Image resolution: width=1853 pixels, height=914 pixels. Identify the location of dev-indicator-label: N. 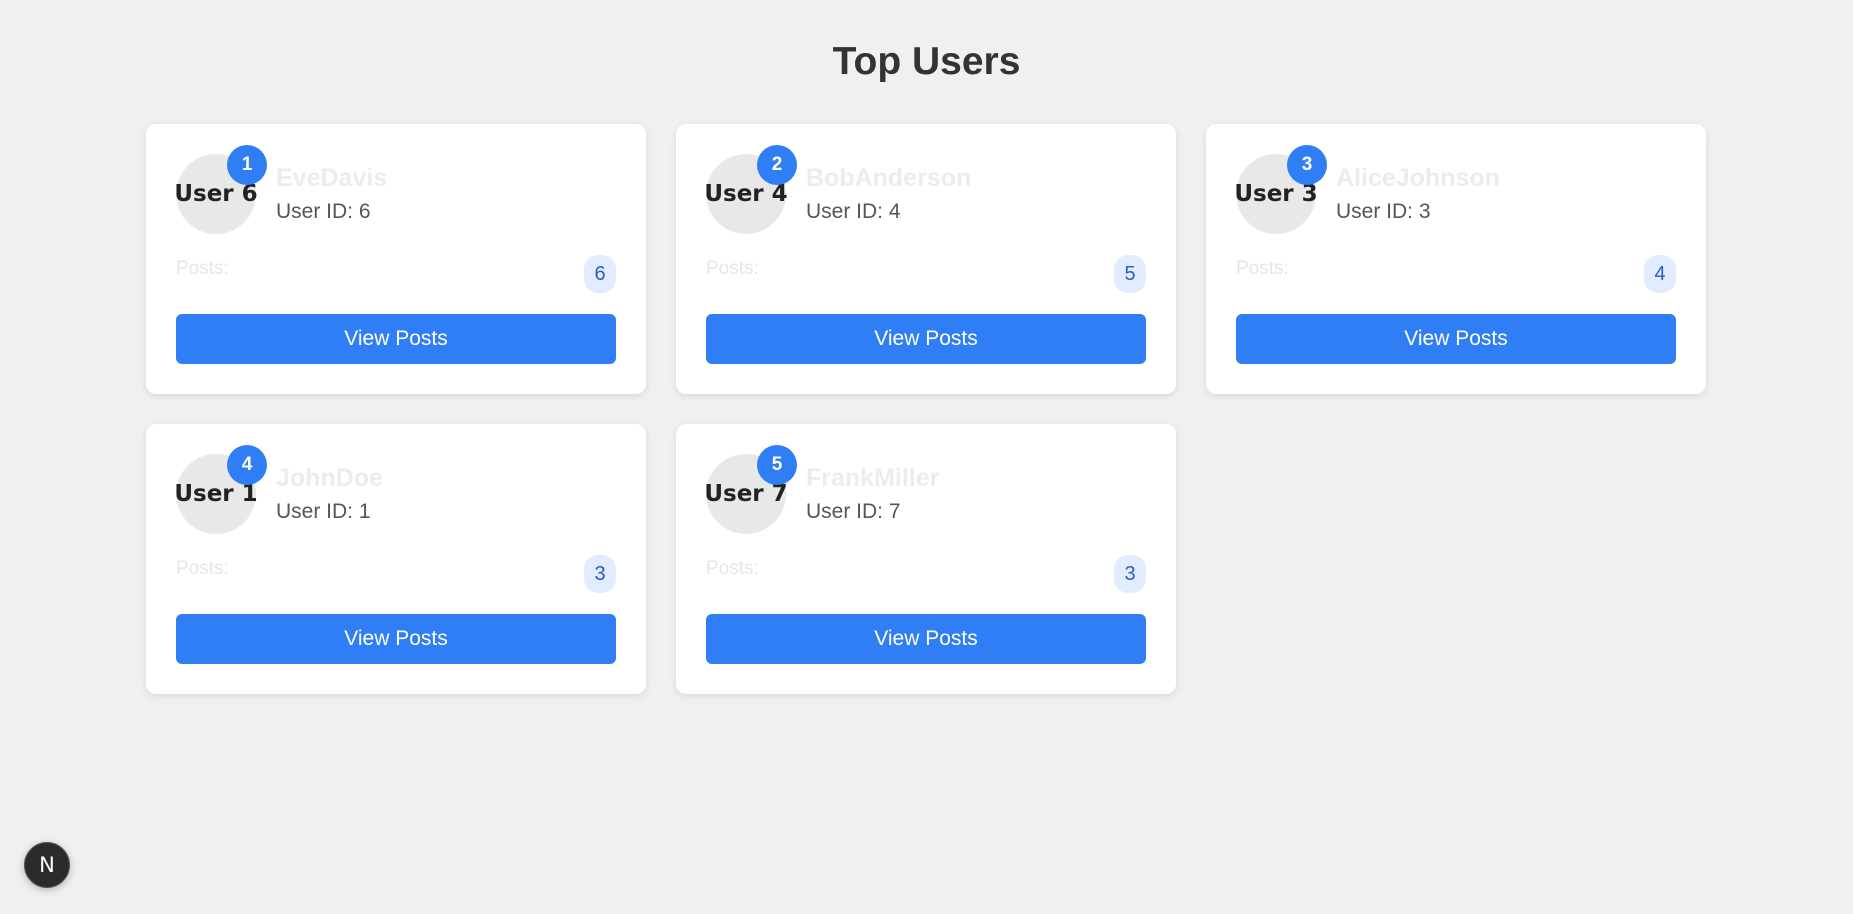
(47, 865).